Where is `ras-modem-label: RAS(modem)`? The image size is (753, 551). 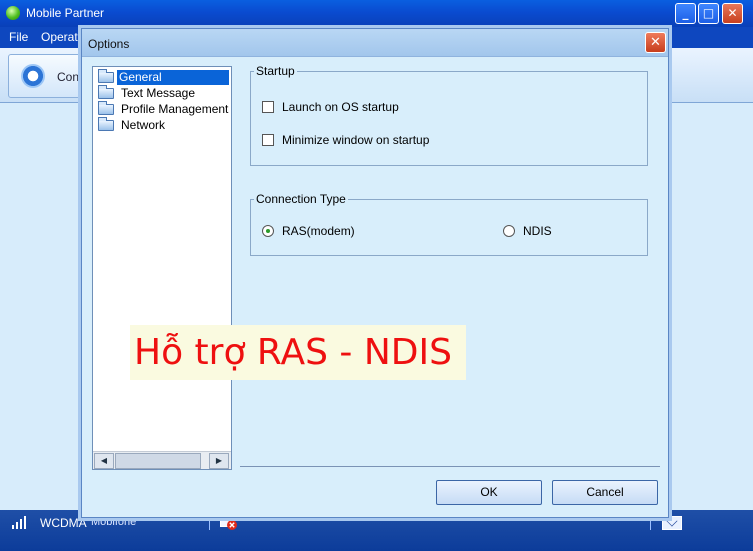 ras-modem-label: RAS(modem) is located at coordinates (318, 231).